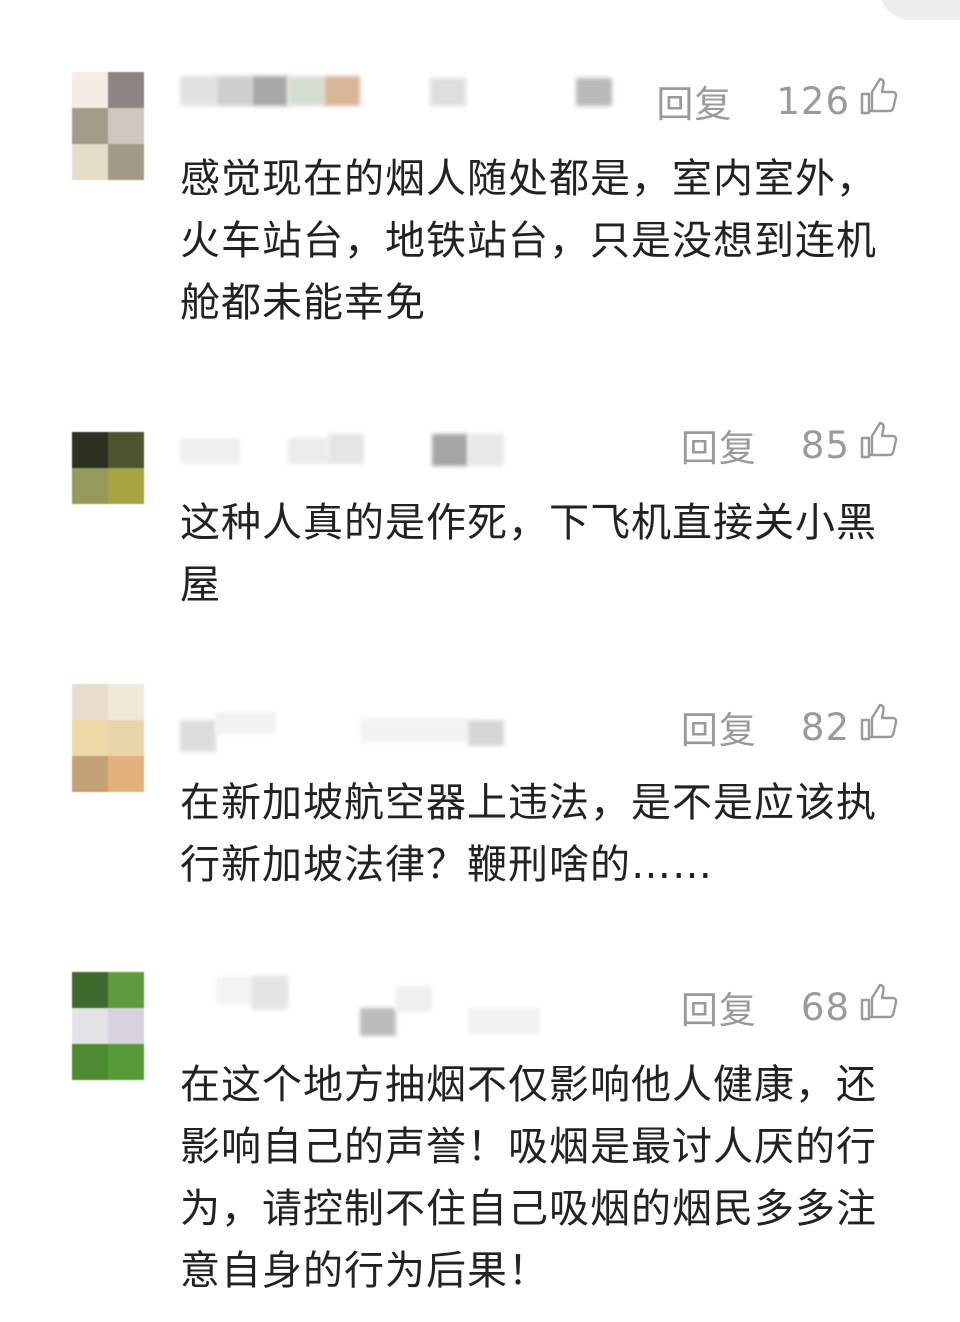 The height and width of the screenshot is (1322, 960). Describe the element at coordinates (920, 10) in the screenshot. I see `top-right-corner-shade` at that location.